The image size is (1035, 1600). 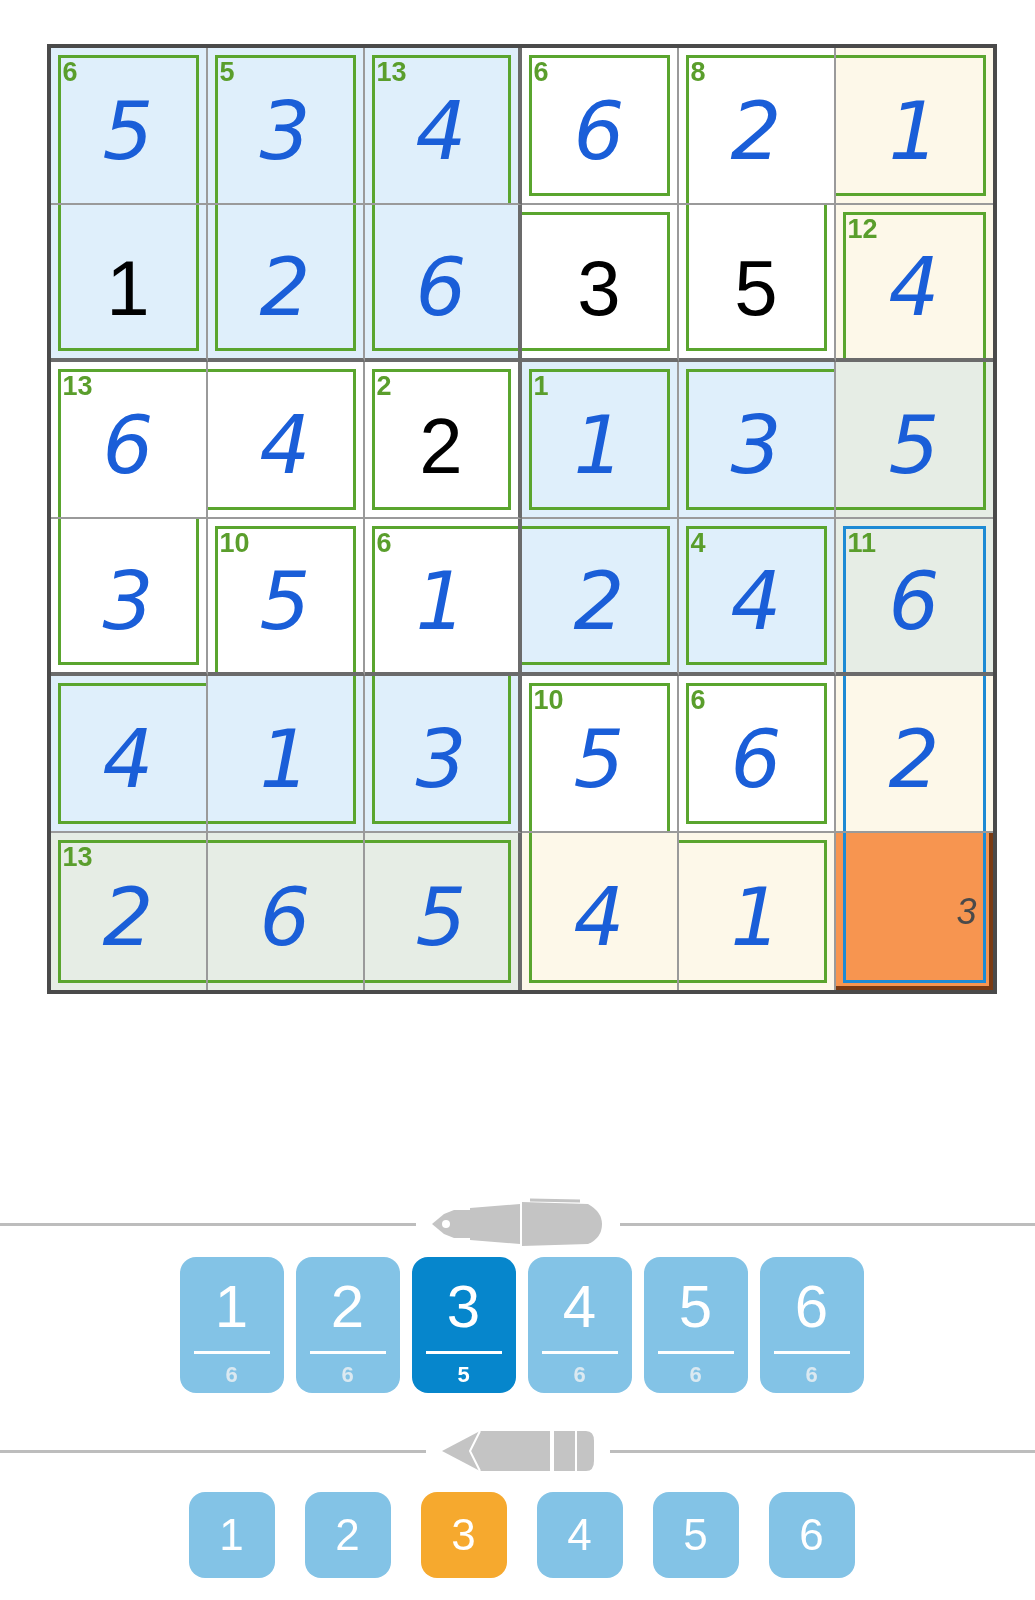 What do you see at coordinates (698, 543) in the screenshot?
I see `cage-sum: 4` at bounding box center [698, 543].